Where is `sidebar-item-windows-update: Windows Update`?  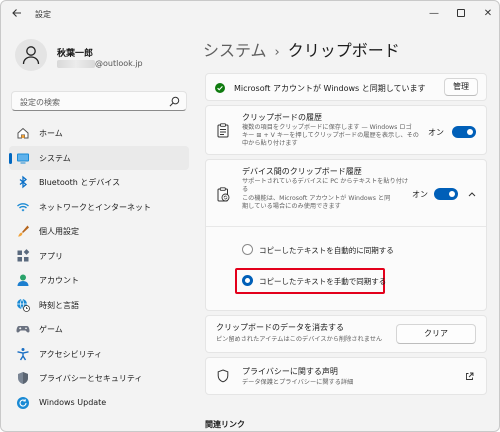
sidebar-item-windows-update: Windows Update is located at coordinates (99, 403).